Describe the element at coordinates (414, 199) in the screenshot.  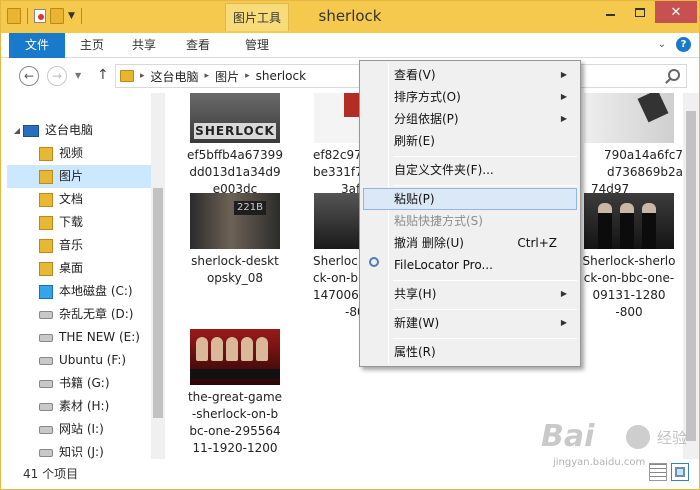
I see `menu-item-label: 粘贴(P)` at that location.